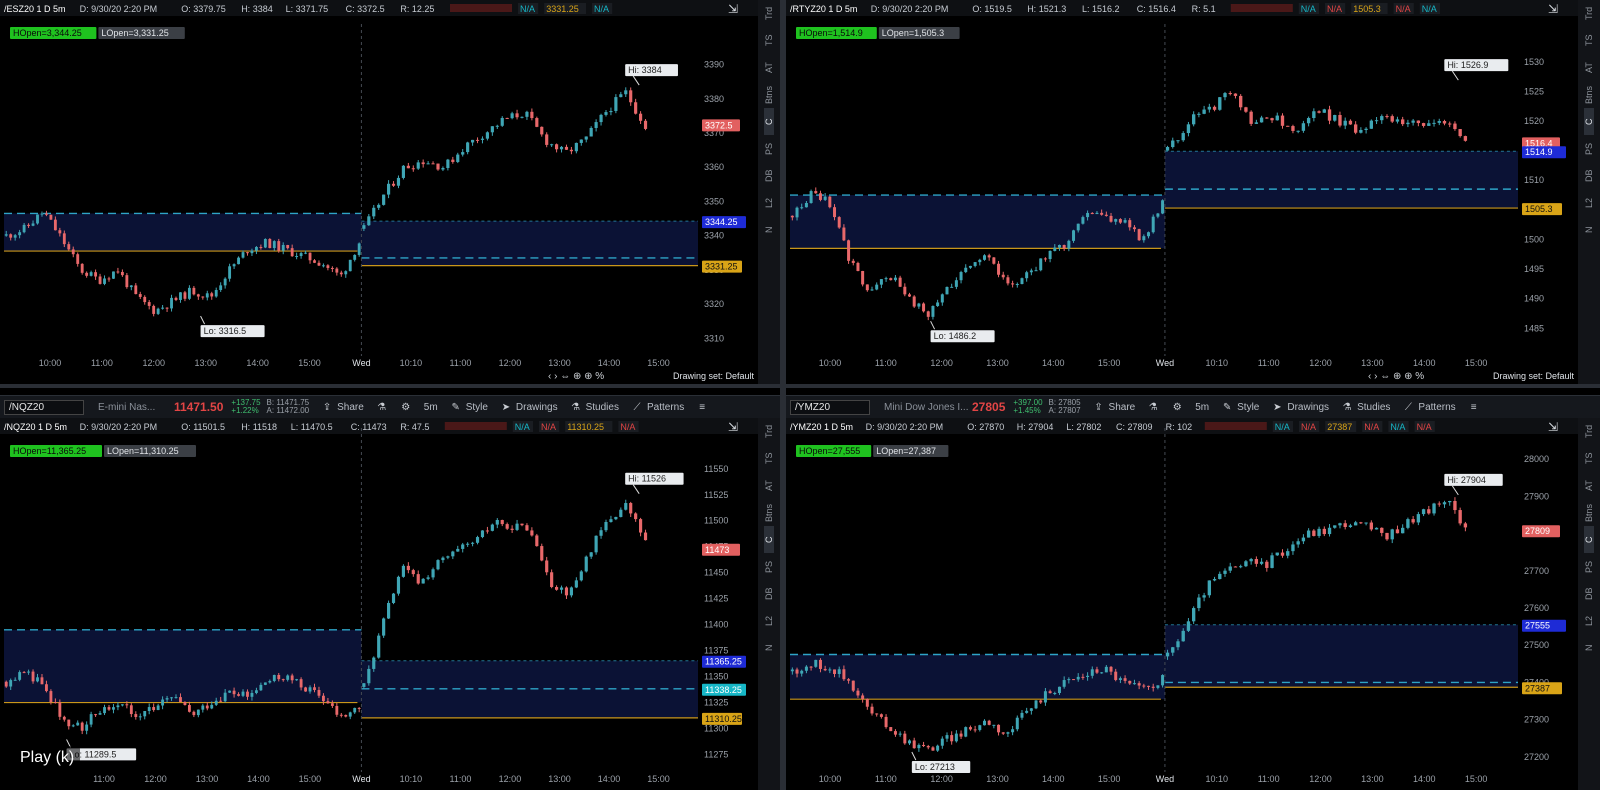 The height and width of the screenshot is (790, 1600). What do you see at coordinates (35, 427) in the screenshot?
I see `header-symbol: /NQZ20 1 D 5m` at bounding box center [35, 427].